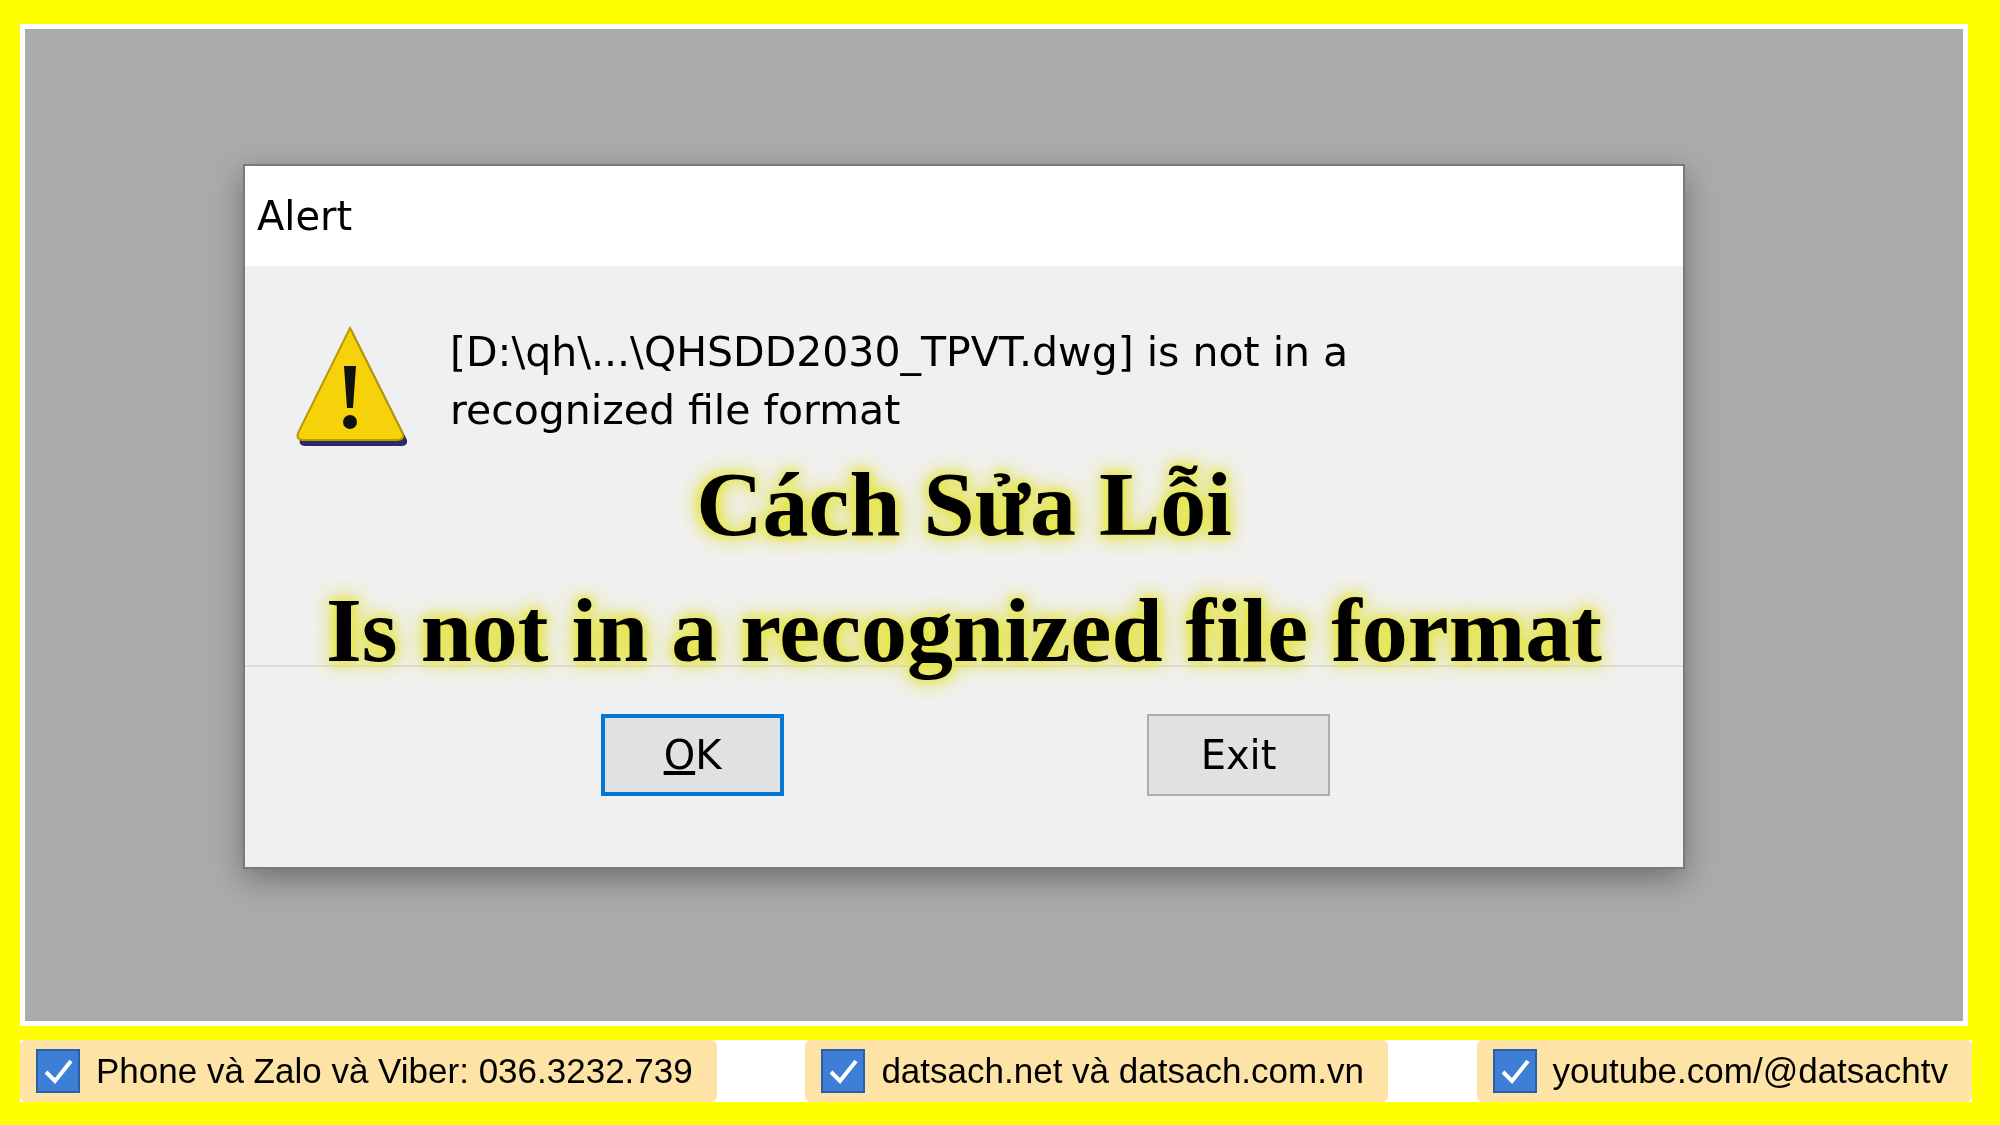  Describe the element at coordinates (1122, 1071) in the screenshot. I see `contact-text: datsach.net và datsach.com.vn` at that location.